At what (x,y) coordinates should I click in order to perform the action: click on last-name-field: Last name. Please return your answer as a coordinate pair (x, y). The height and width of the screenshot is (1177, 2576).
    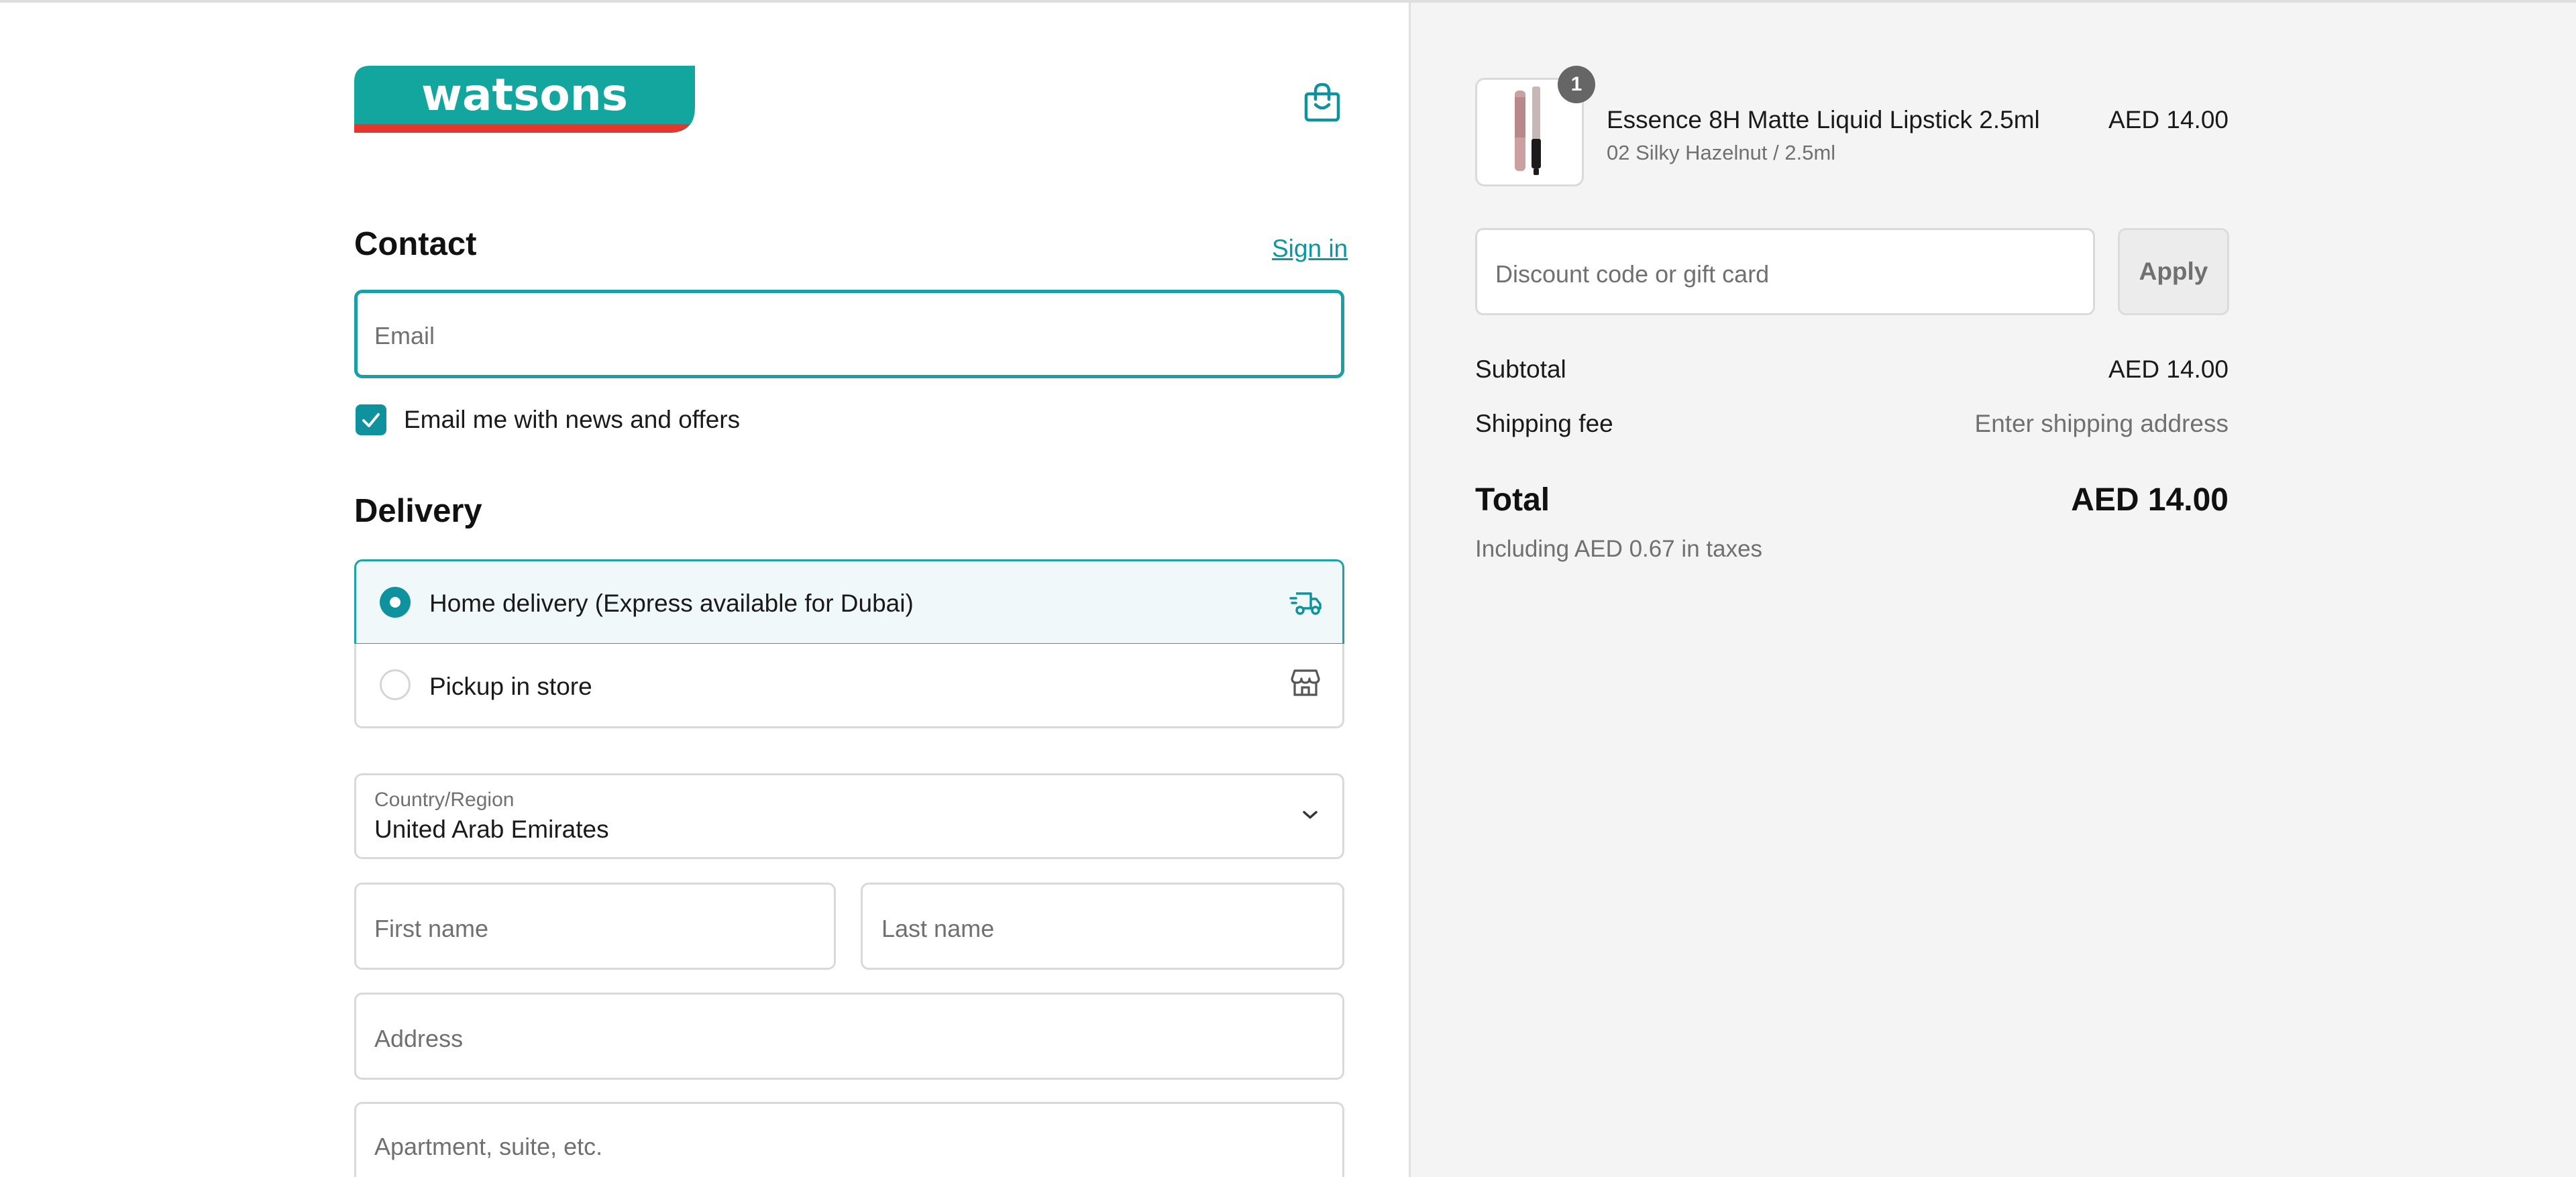
    Looking at the image, I should click on (1102, 926).